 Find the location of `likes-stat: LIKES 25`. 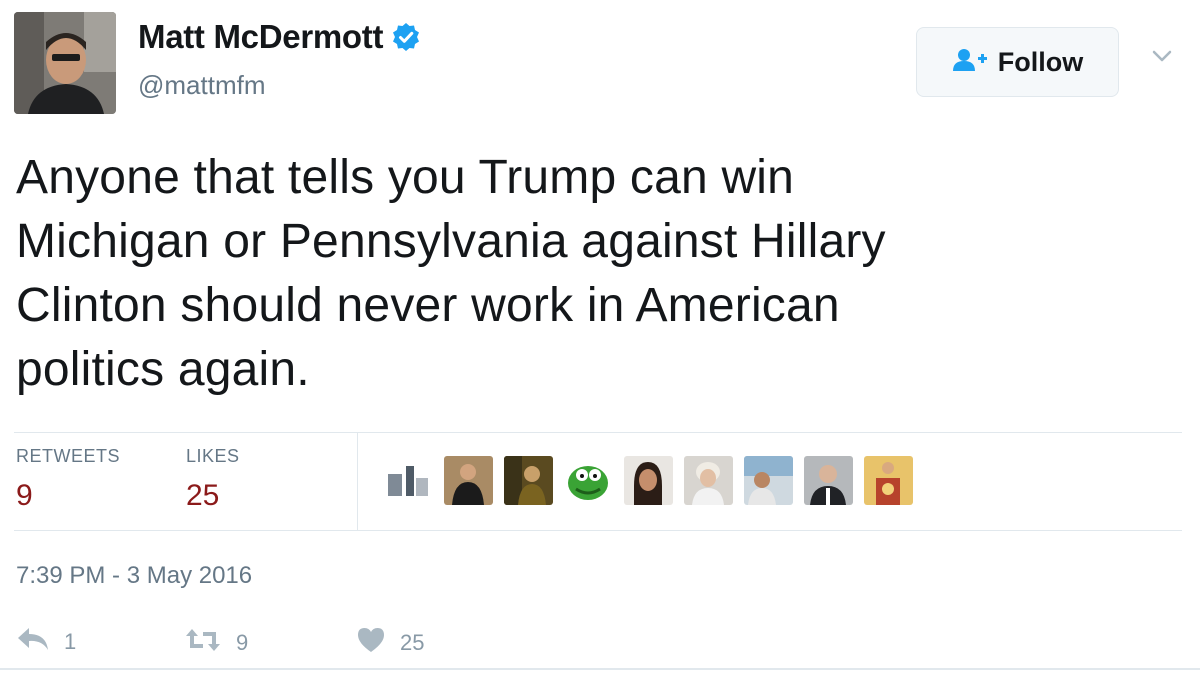

likes-stat: LIKES 25 is located at coordinates (213, 479).